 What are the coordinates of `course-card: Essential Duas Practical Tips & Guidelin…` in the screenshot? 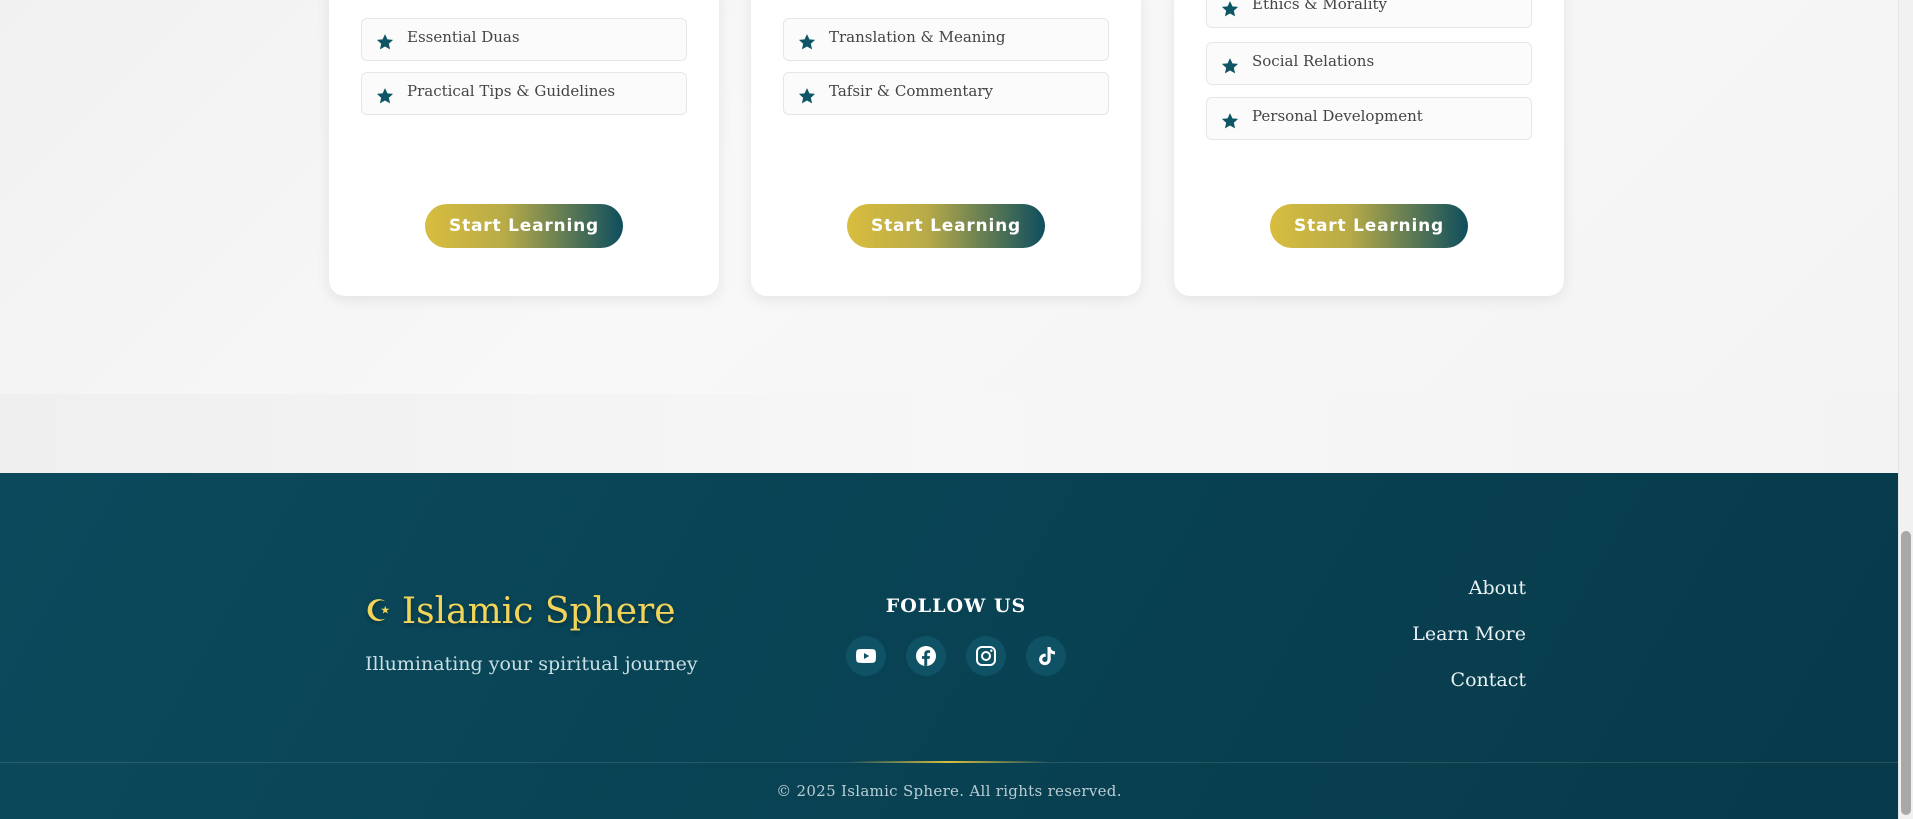 It's located at (524, 148).